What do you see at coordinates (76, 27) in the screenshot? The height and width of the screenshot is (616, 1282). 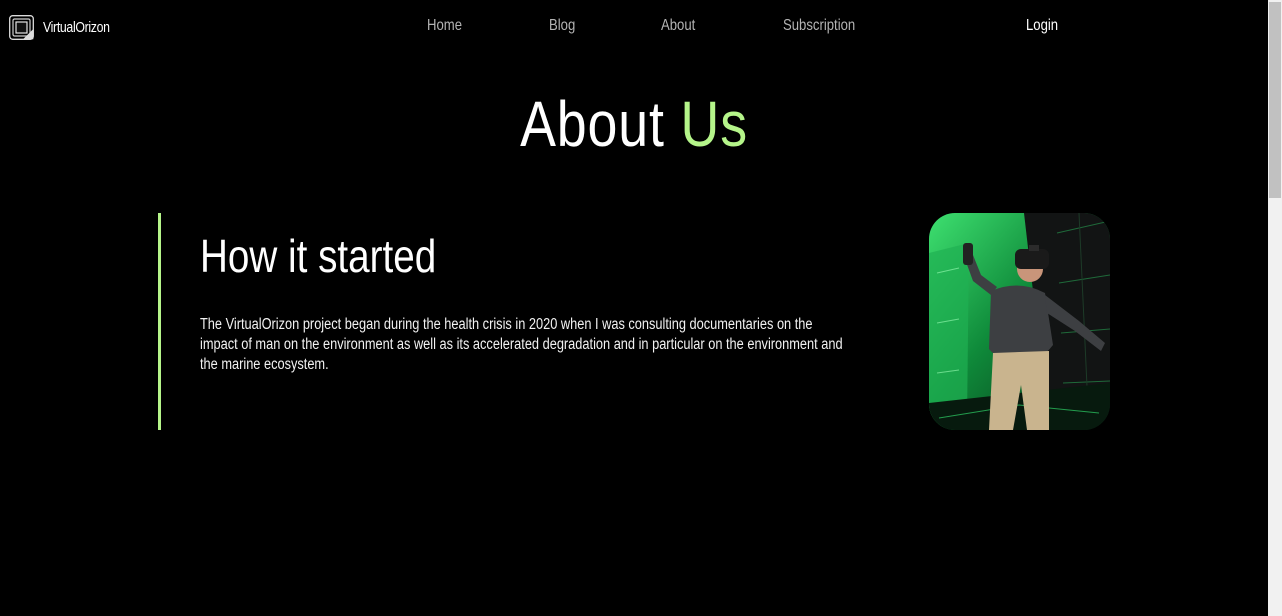 I see `brand-name: VirtualOrizon` at bounding box center [76, 27].